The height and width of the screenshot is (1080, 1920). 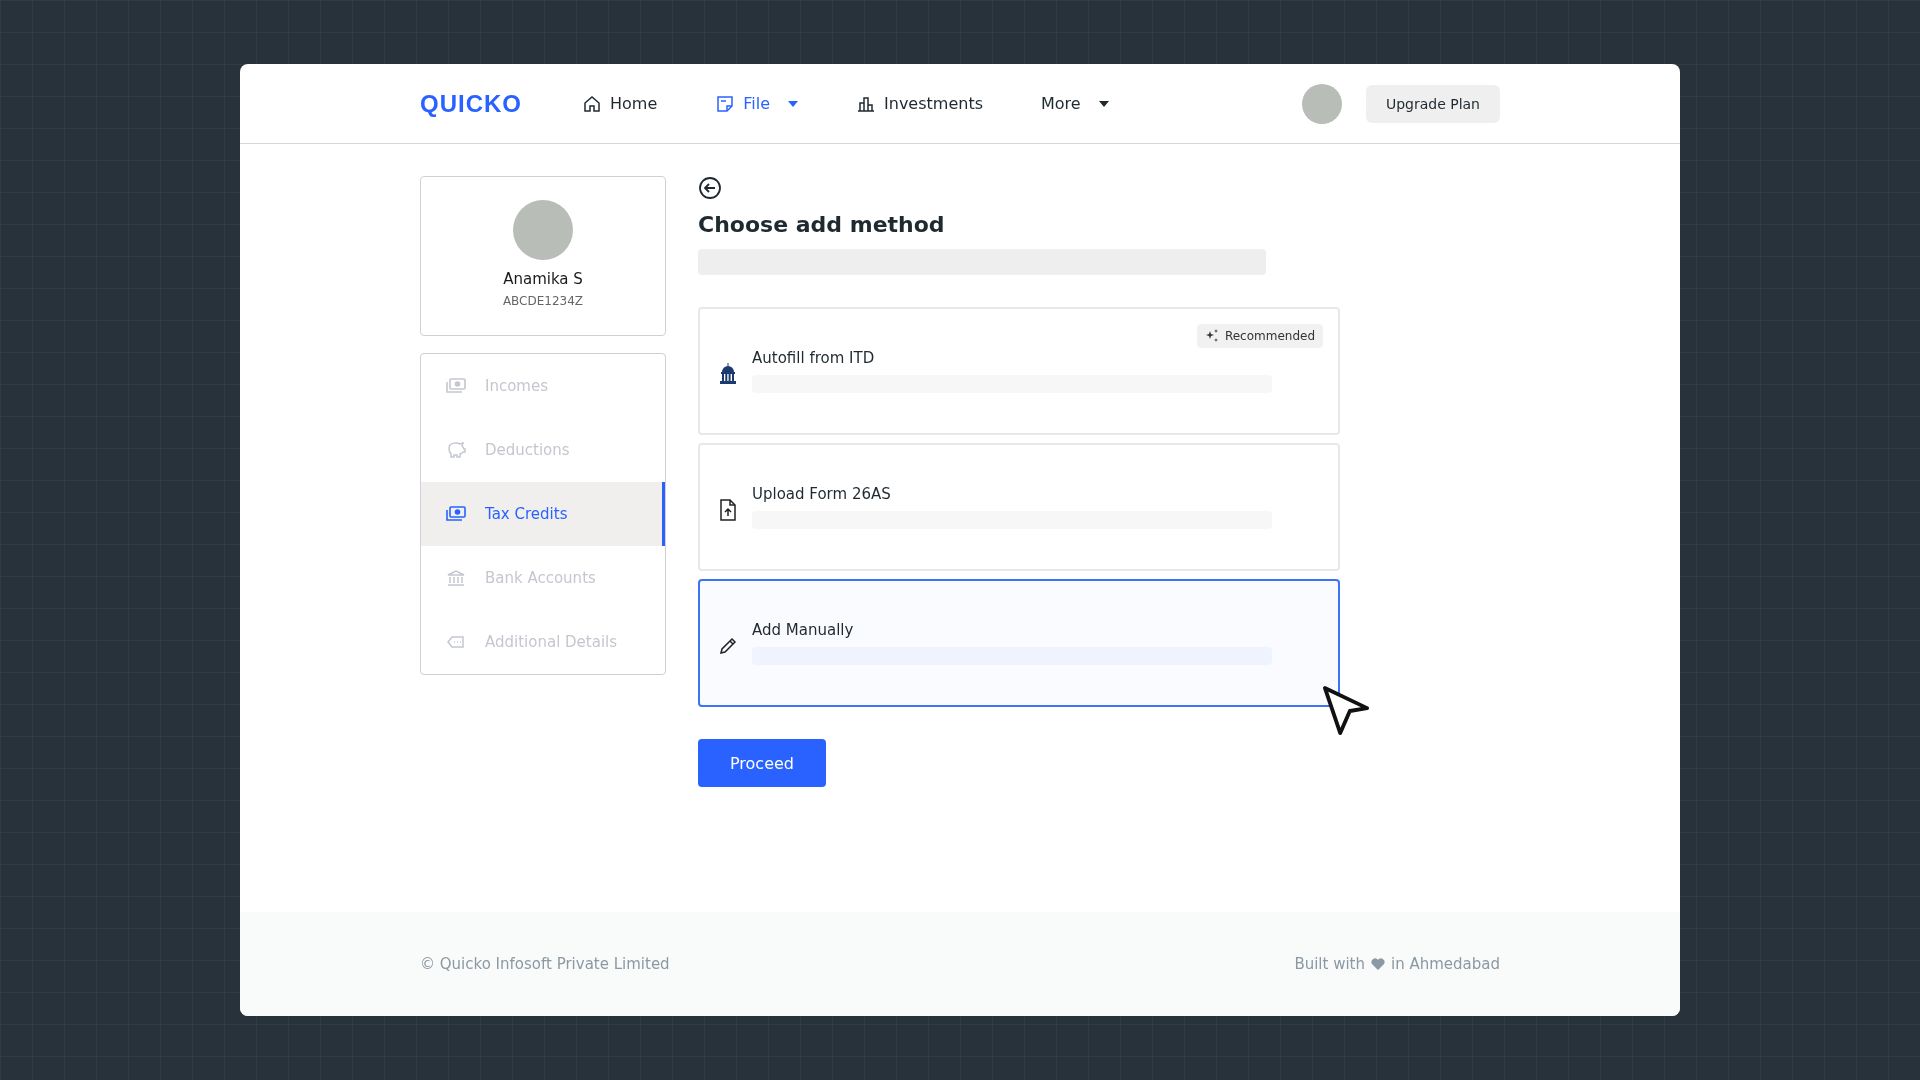 I want to click on piggy-bank-icon, so click(x=456, y=450).